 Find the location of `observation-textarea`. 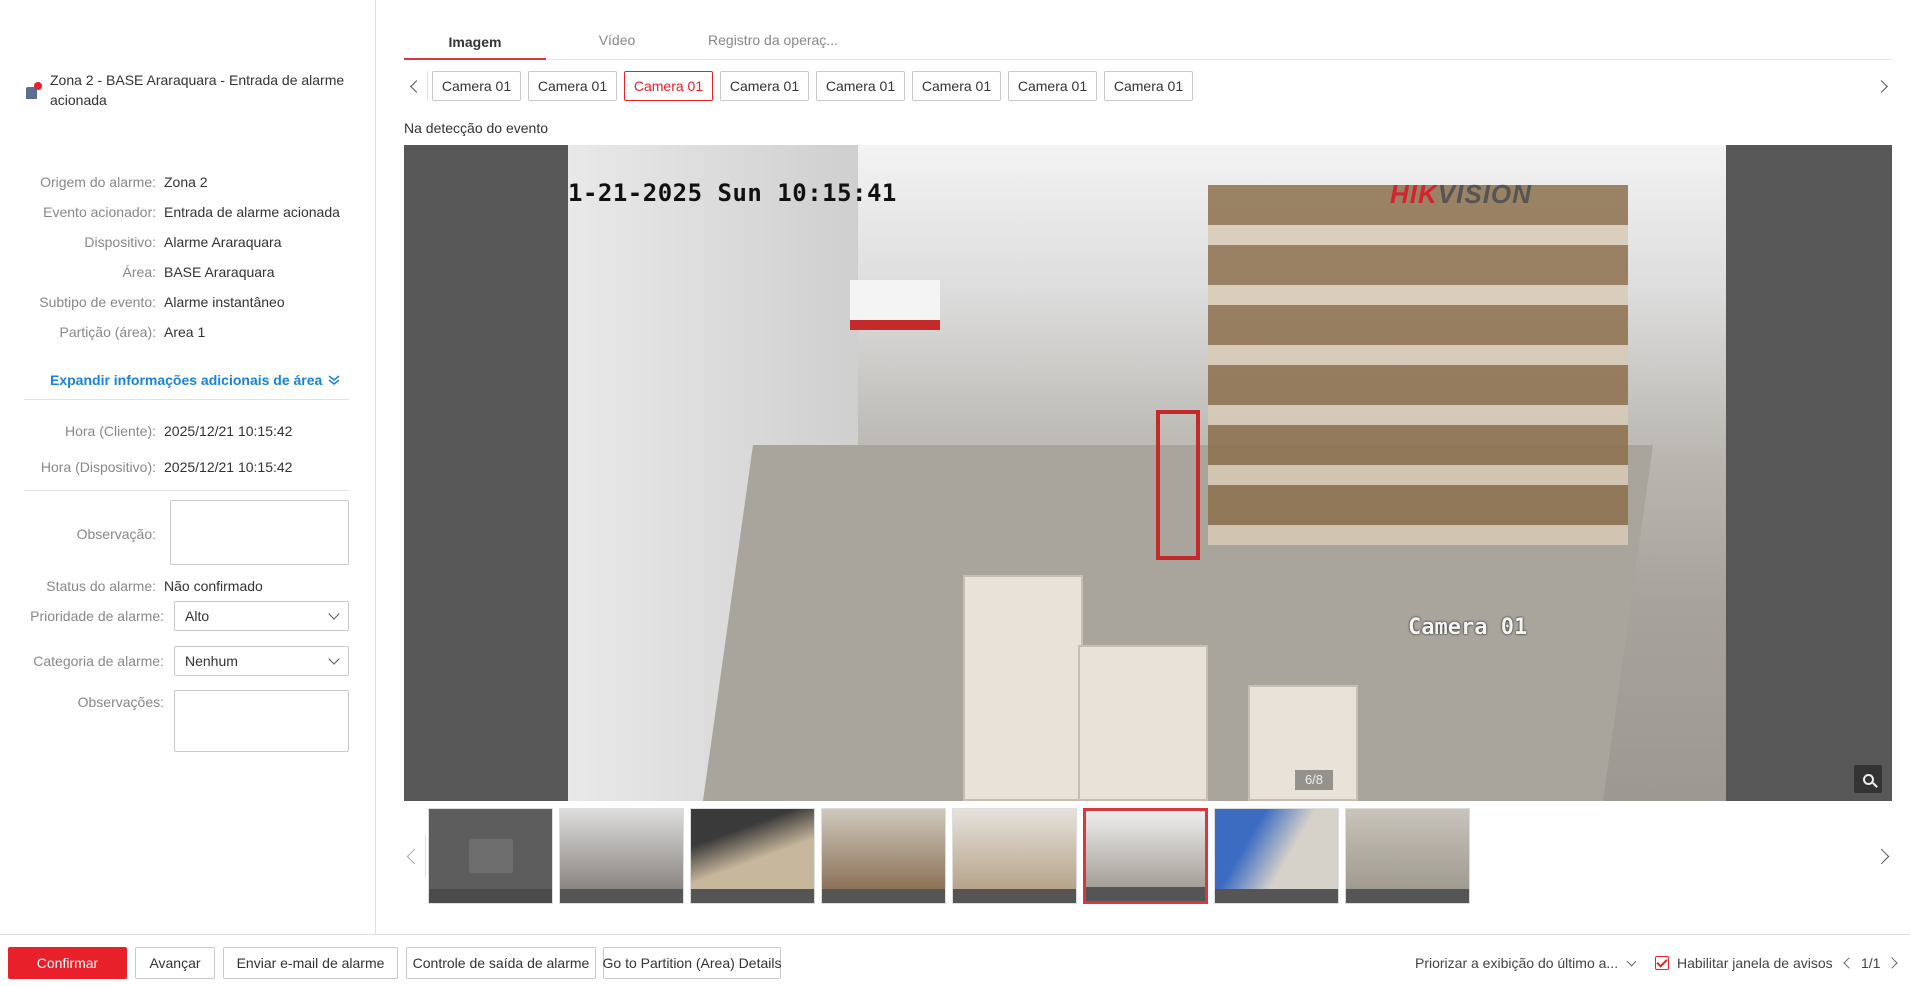

observation-textarea is located at coordinates (259, 532).